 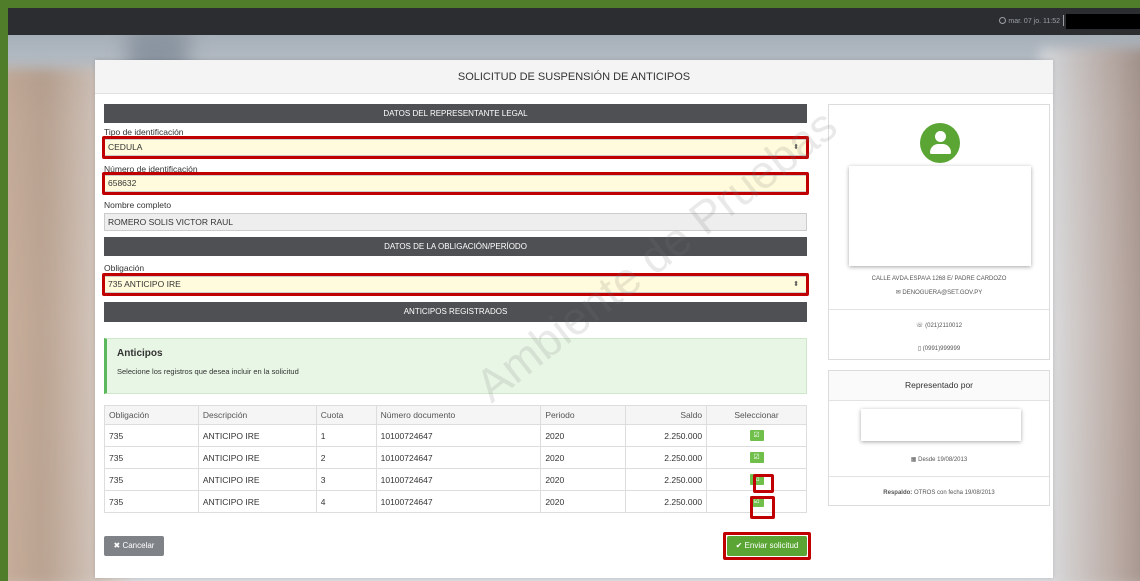 I want to click on page-title: SOLICITUD DE SUSPENSIÓN DE ANTICIPOS, so click(x=574, y=77).